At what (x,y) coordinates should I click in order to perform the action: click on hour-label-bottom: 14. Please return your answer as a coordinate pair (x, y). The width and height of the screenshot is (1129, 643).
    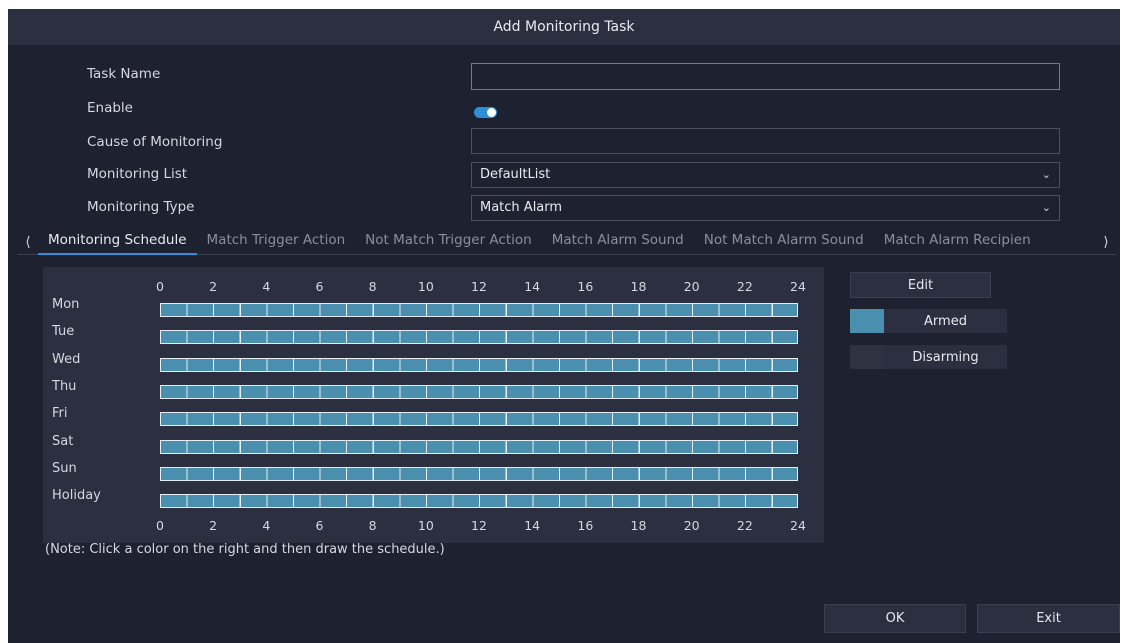
    Looking at the image, I should click on (532, 525).